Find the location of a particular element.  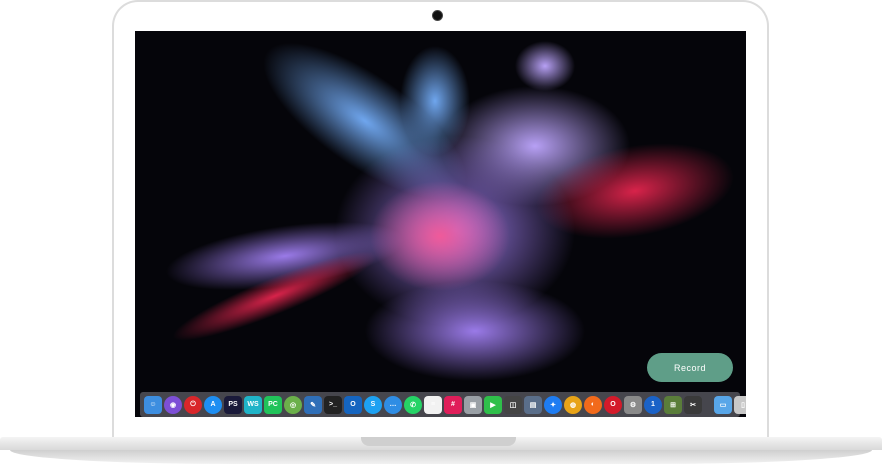

utility-icon: ✂ is located at coordinates (693, 404).